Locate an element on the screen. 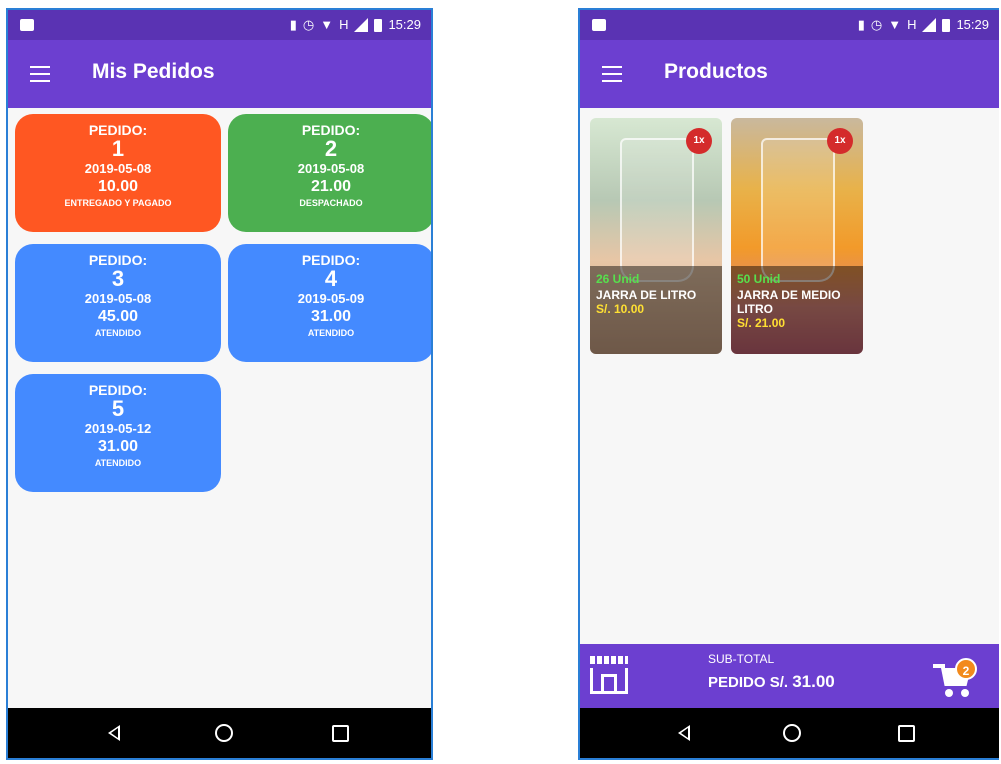 The height and width of the screenshot is (764, 1001). product-price: S/. 10.00 is located at coordinates (620, 309).